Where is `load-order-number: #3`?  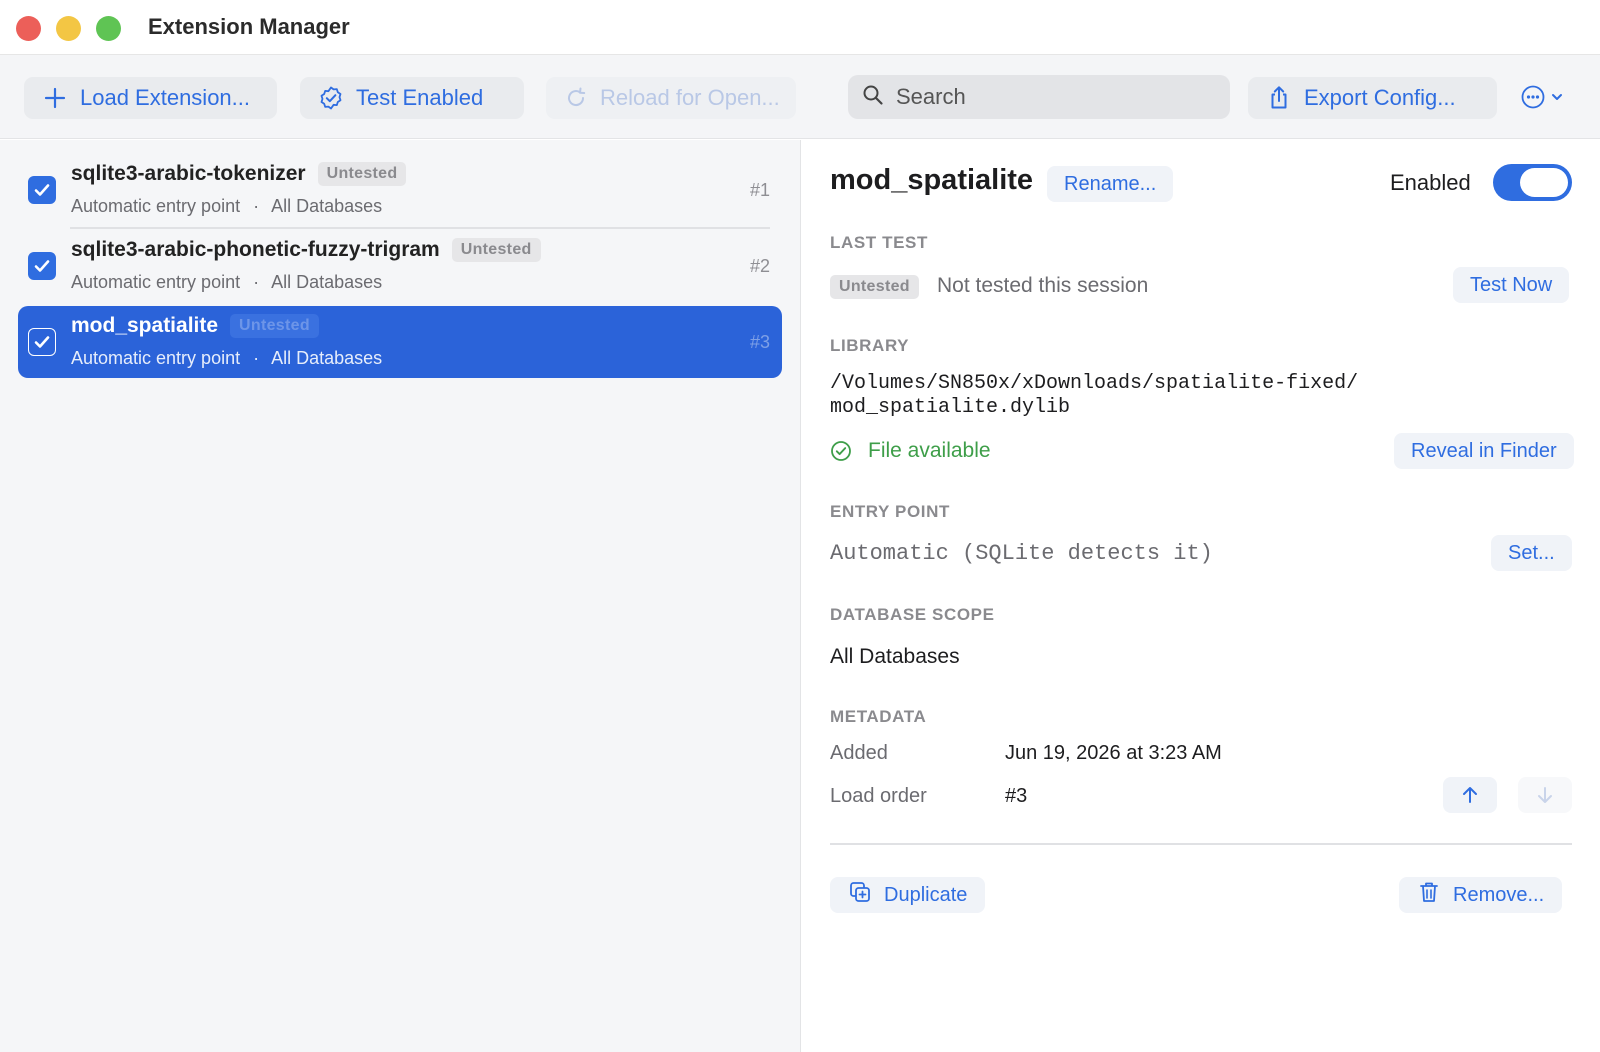 load-order-number: #3 is located at coordinates (759, 342).